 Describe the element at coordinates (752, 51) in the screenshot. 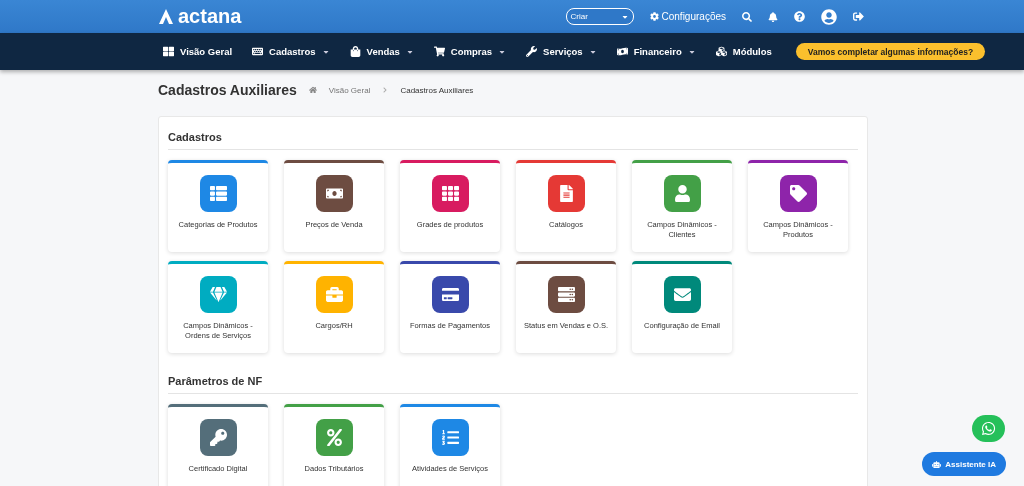

I see `nav-item: Módulos` at that location.